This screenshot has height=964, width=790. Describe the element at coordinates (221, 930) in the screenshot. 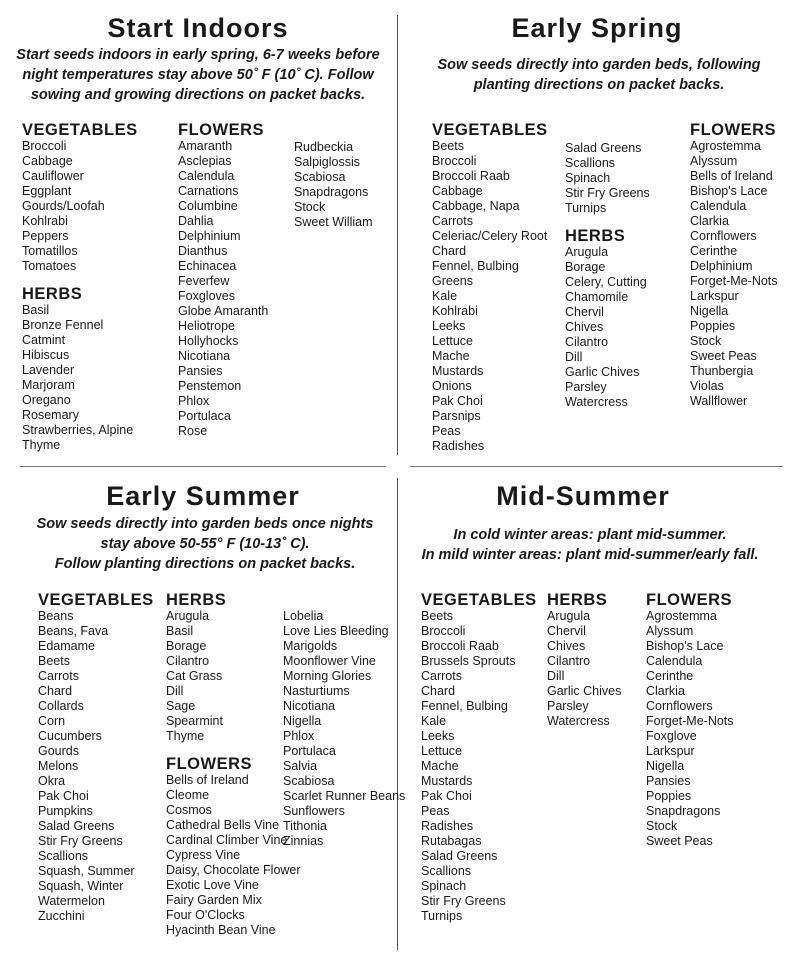

I see `plant-item: Hyacinth Bean Vine` at that location.